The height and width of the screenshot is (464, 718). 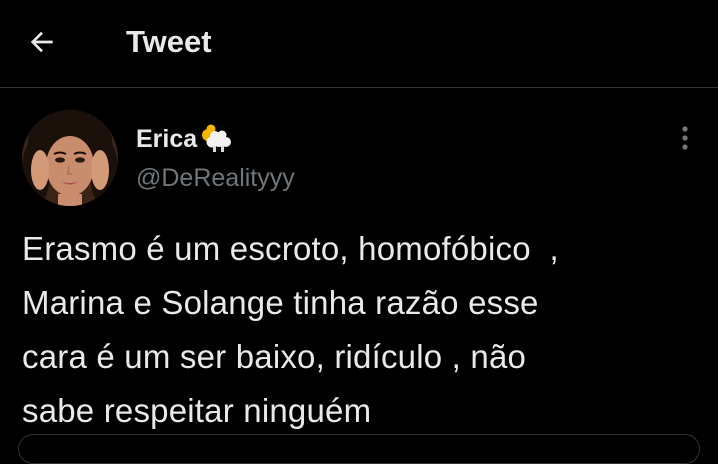 I want to click on avatar, so click(x=70, y=158).